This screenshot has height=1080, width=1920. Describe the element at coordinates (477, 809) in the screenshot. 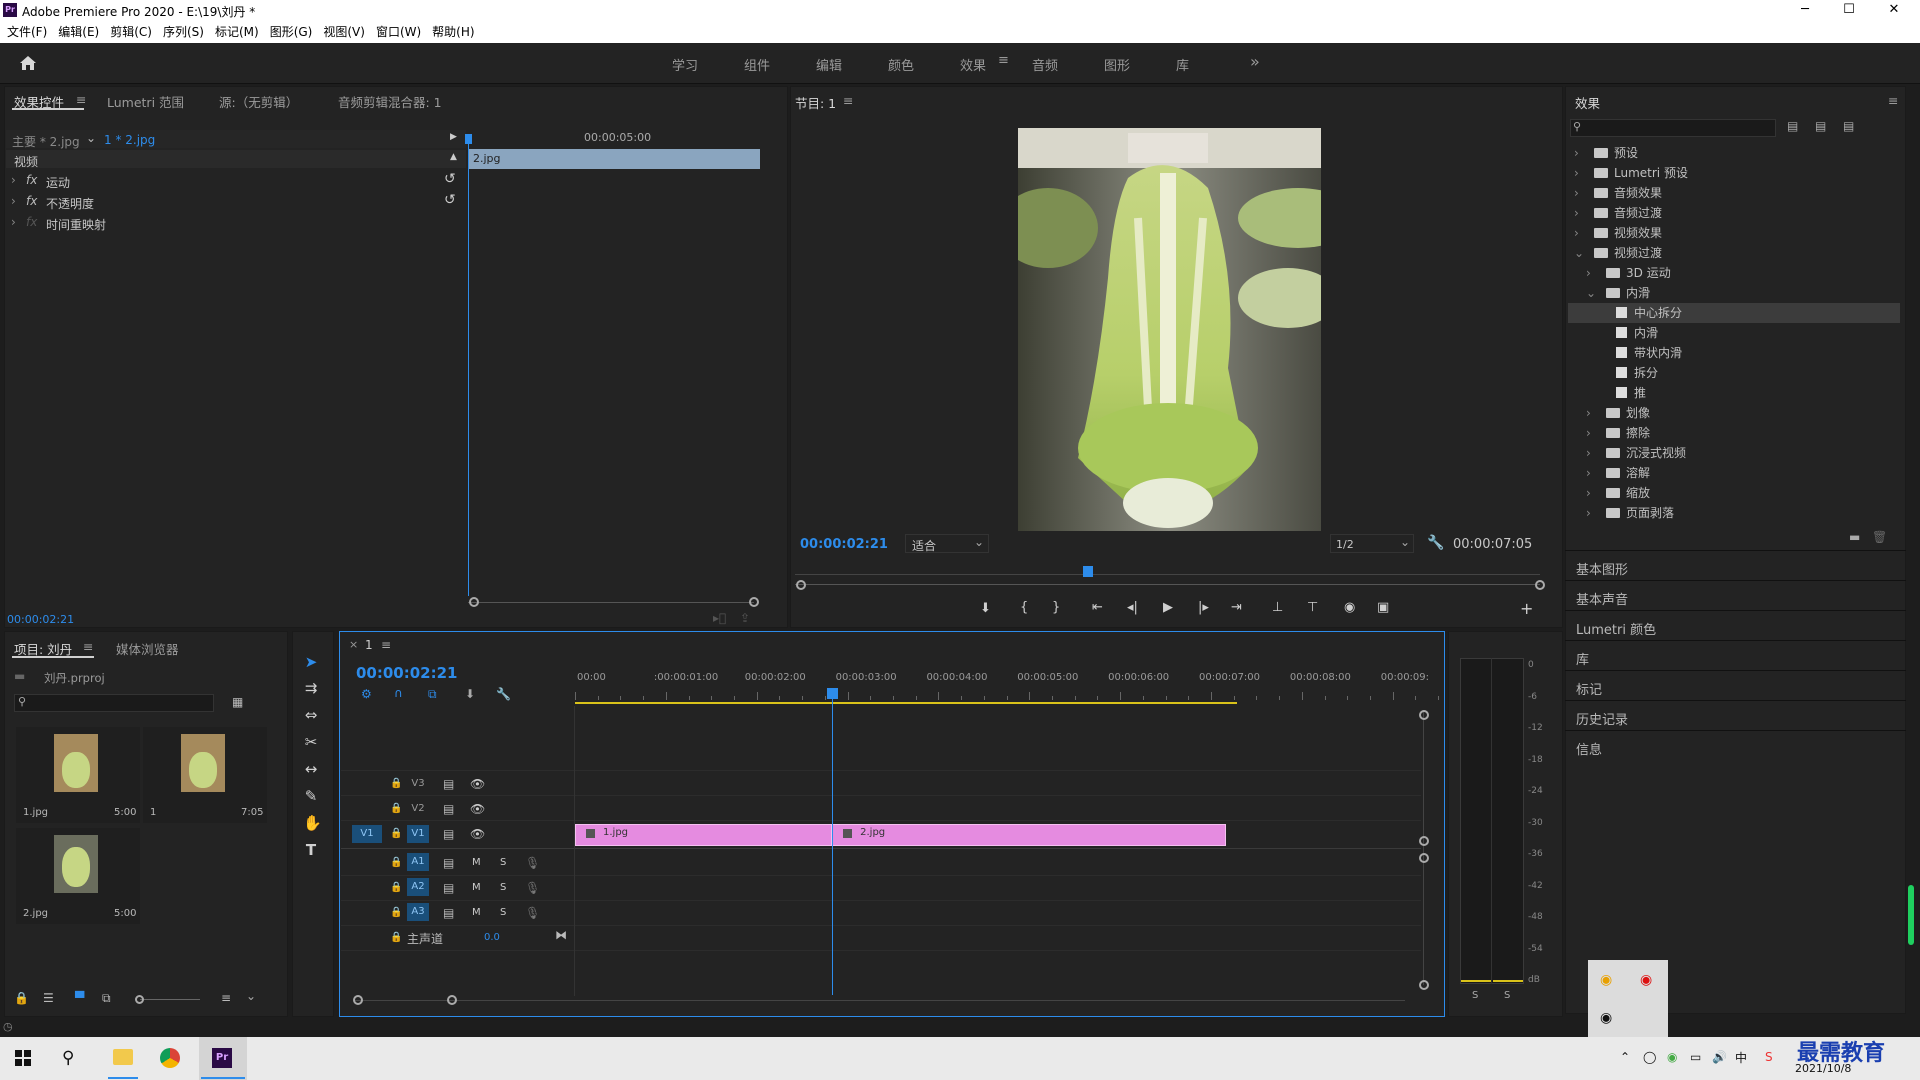

I see `eye-icon: 👁` at that location.